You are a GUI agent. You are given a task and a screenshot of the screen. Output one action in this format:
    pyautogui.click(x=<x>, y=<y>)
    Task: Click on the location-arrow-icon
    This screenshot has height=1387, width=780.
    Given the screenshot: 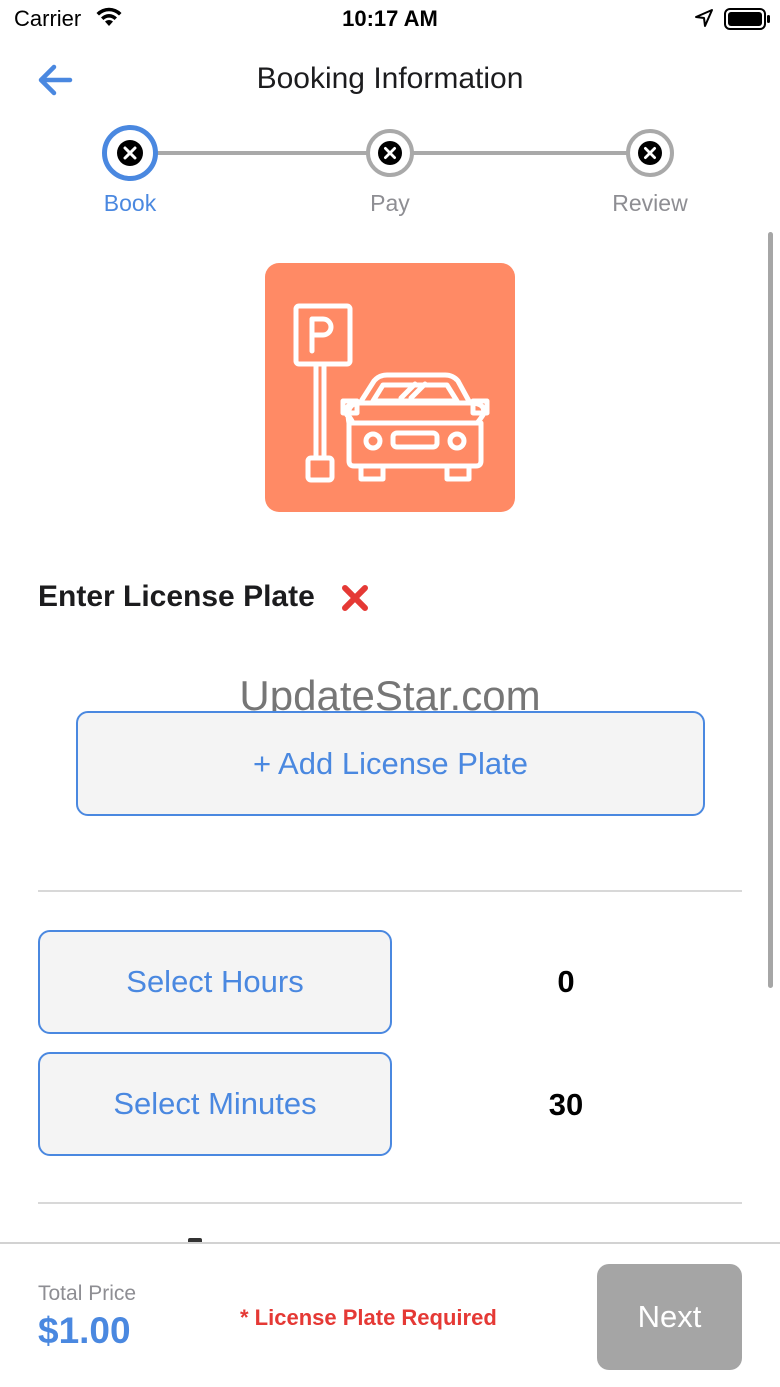 What is the action you would take?
    pyautogui.click(x=704, y=18)
    